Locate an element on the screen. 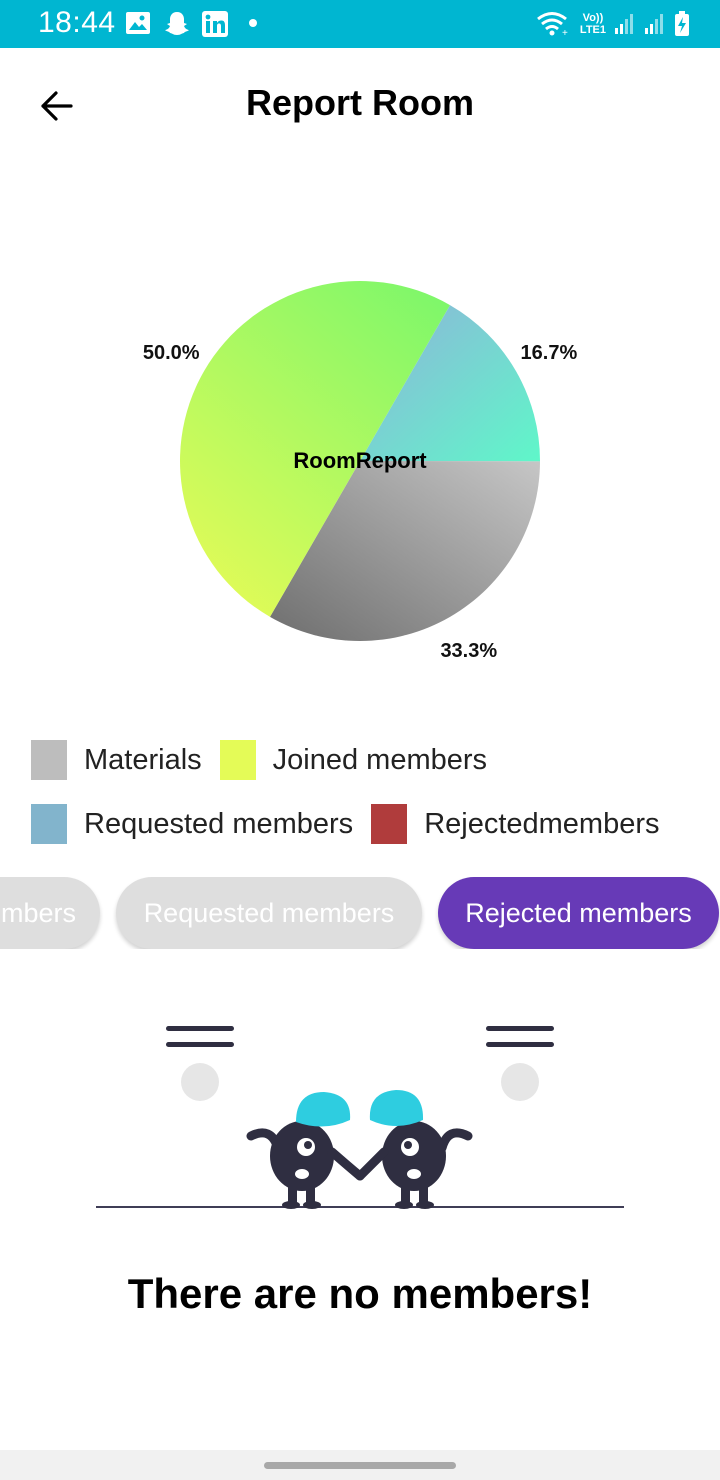  pie-percent-label: 16.7% is located at coordinates (549, 353).